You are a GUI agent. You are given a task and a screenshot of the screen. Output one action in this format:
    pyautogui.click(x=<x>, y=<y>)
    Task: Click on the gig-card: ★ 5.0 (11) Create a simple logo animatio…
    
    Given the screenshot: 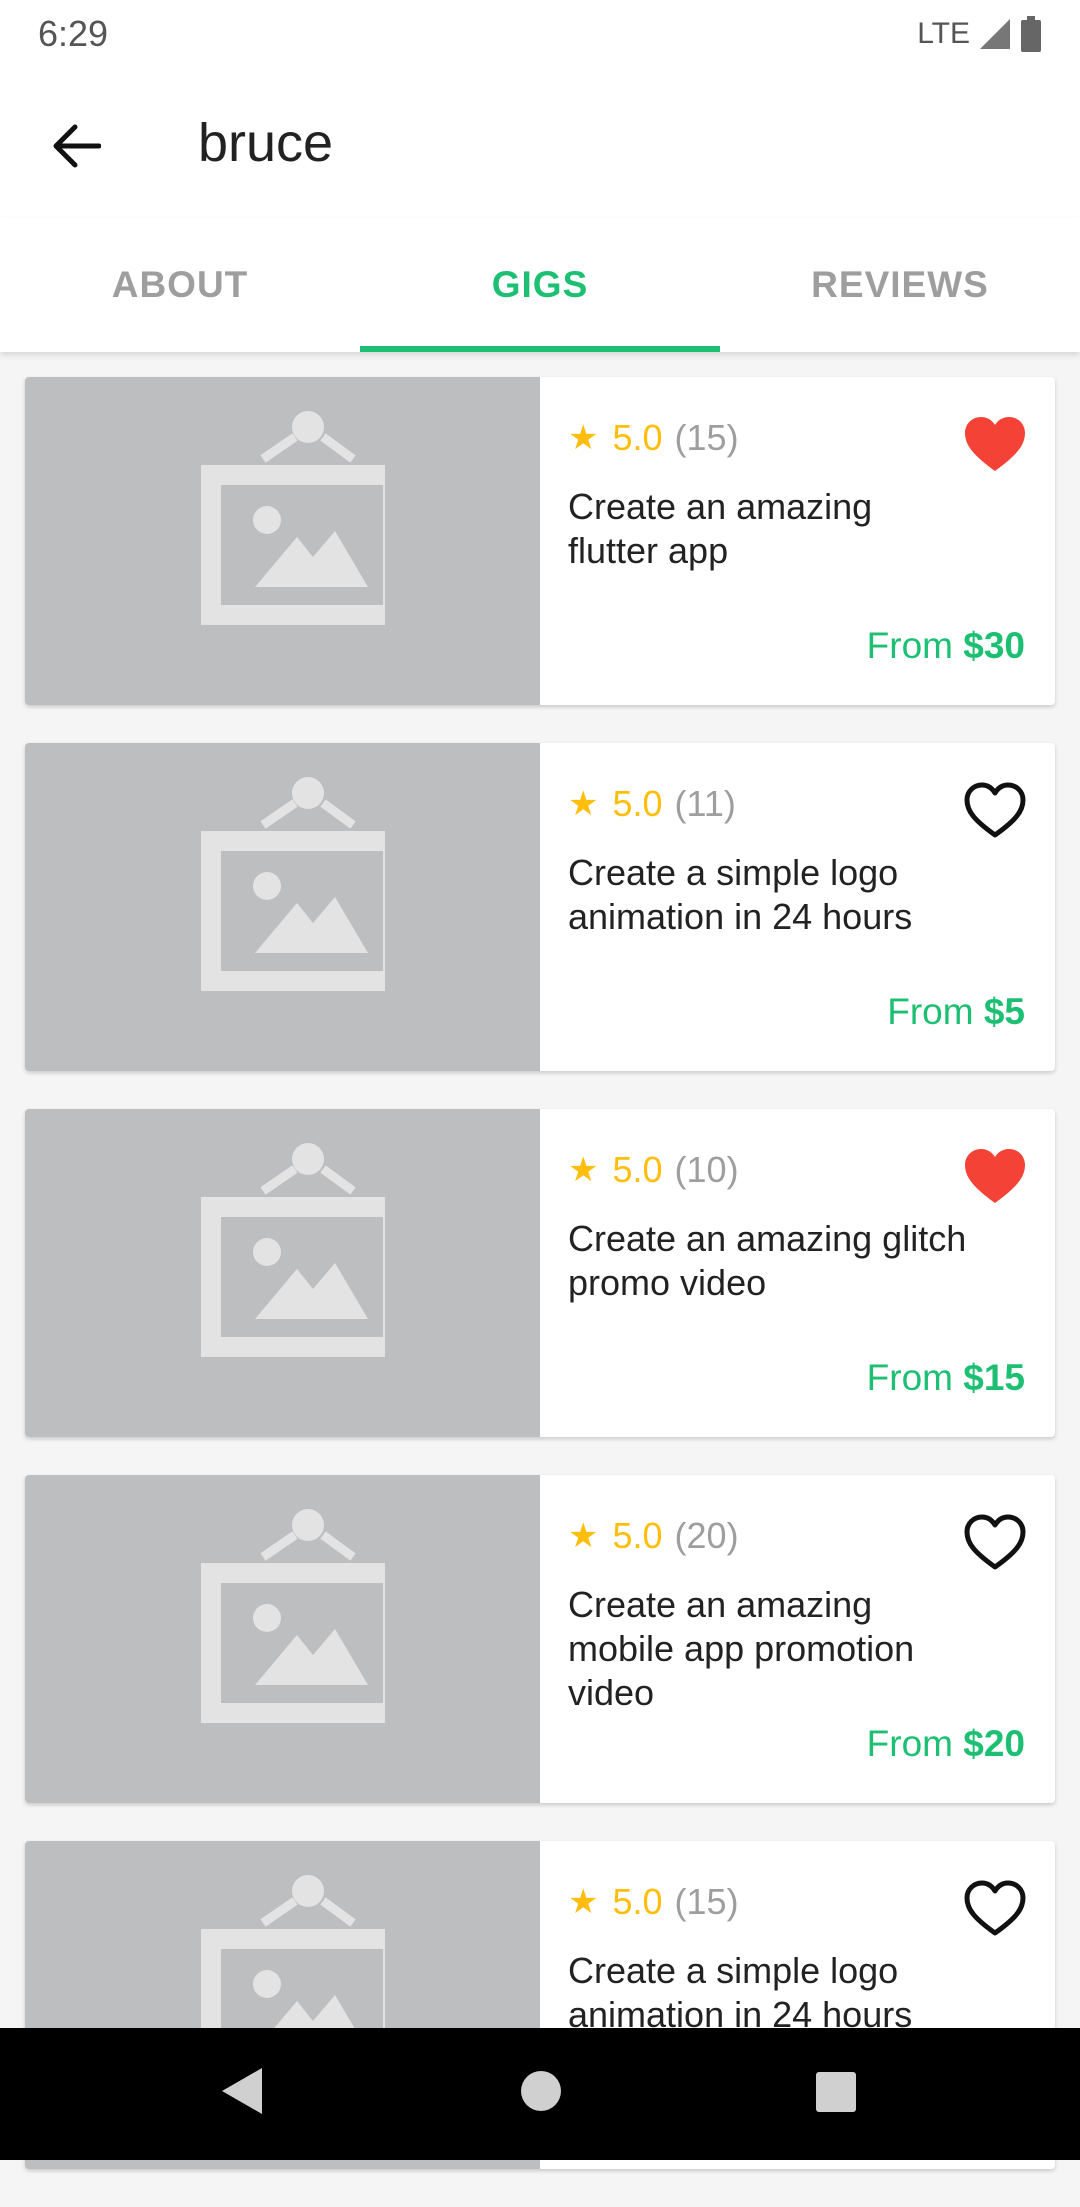 What is the action you would take?
    pyautogui.click(x=540, y=907)
    